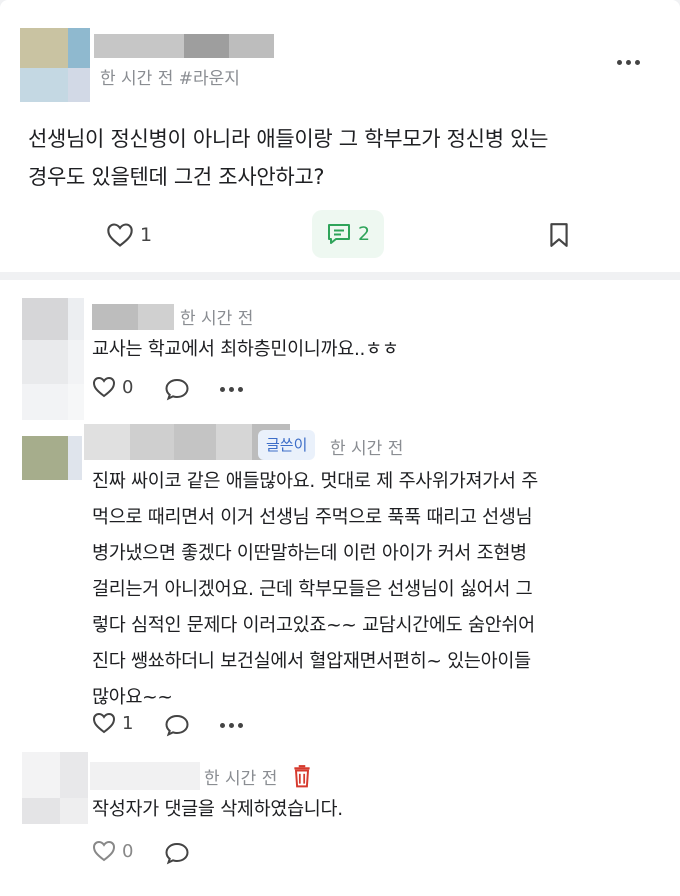 Image resolution: width=680 pixels, height=896 pixels. I want to click on comment-button: 2, so click(348, 234).